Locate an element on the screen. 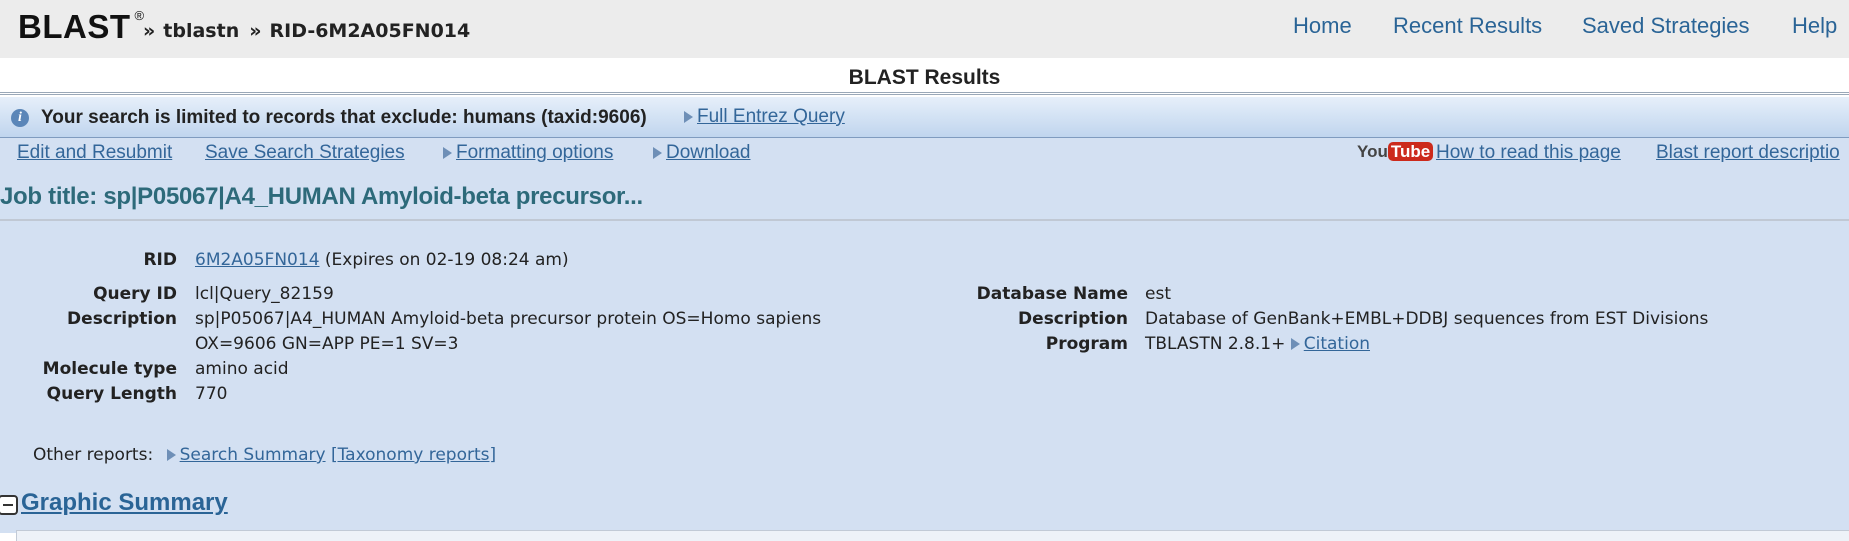  rid-link: 6M2A05FN014 is located at coordinates (257, 260).